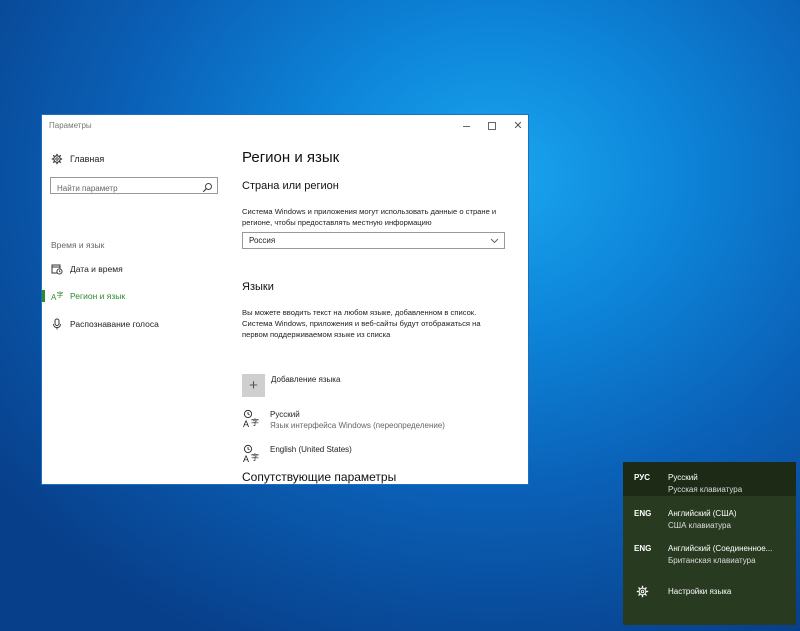 The width and height of the screenshot is (800, 631). Describe the element at coordinates (705, 489) in the screenshot. I see `keyboard-name: Русская клавиатура` at that location.